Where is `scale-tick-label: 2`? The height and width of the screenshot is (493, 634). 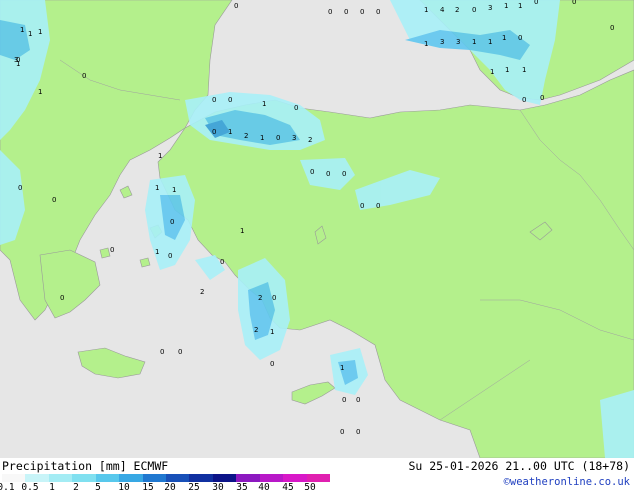
scale-tick-label: 2 is located at coordinates (76, 487).